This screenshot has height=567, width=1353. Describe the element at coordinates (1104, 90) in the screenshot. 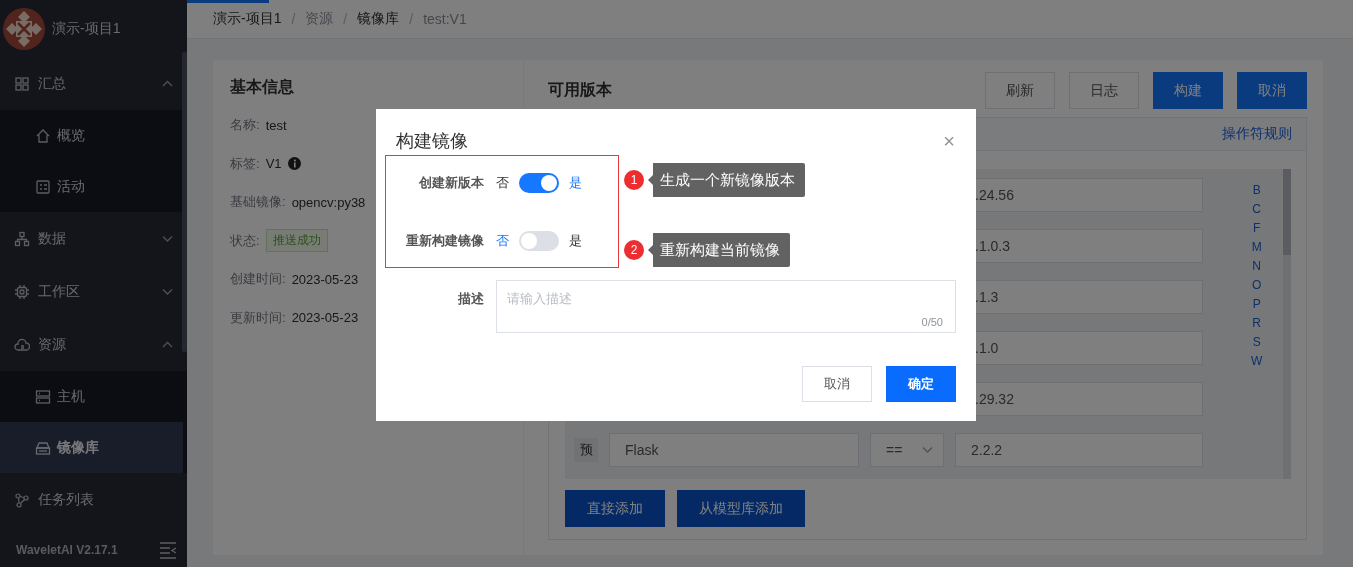

I see `toolbar-button: 日志` at that location.